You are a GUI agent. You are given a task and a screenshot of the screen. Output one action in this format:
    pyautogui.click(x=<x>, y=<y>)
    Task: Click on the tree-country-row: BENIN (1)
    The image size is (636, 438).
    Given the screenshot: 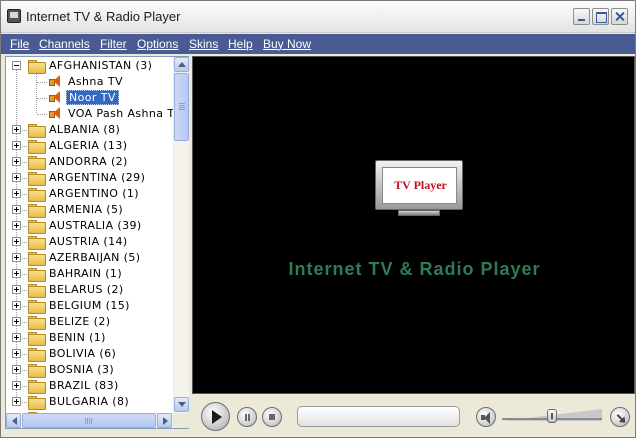 What is the action you would take?
    pyautogui.click(x=89, y=338)
    